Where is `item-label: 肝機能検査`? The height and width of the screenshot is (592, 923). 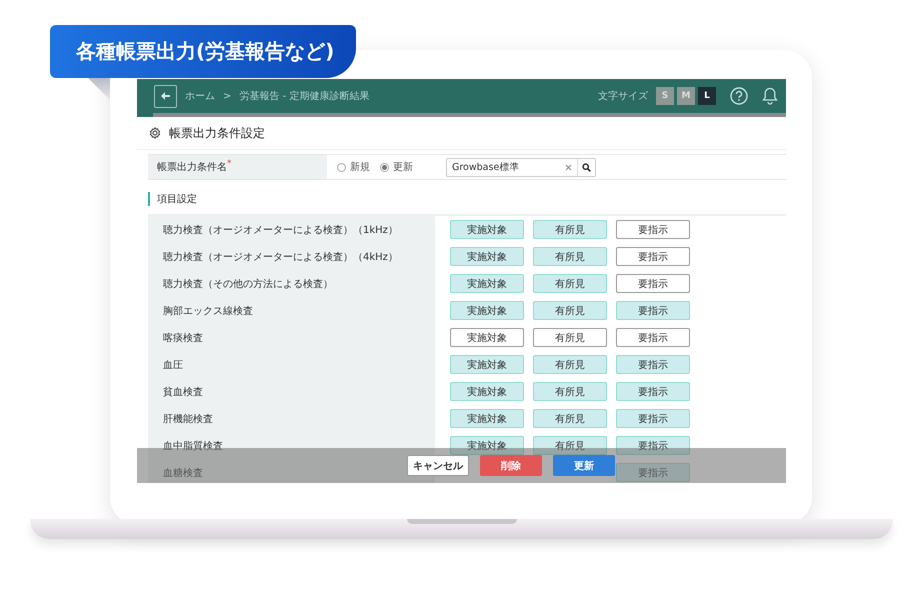 item-label: 肝機能検査 is located at coordinates (291, 418).